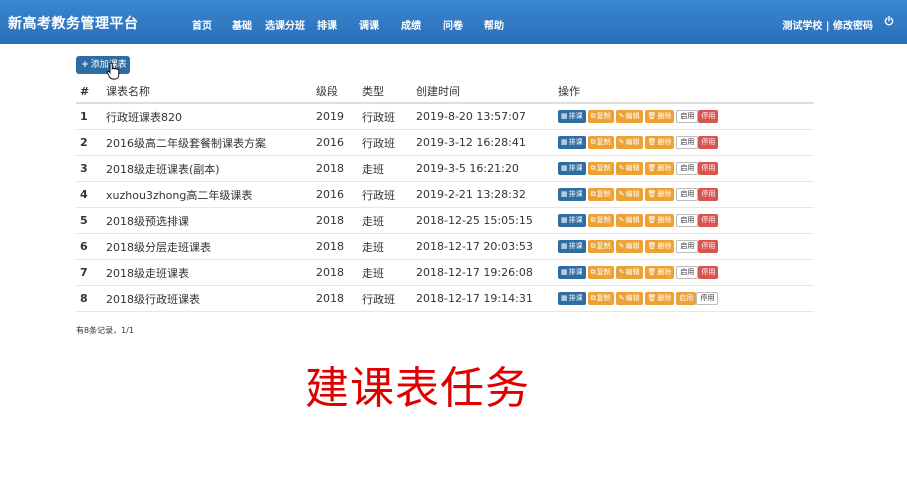 This screenshot has width=907, height=500. I want to click on row-created-time: 2018-12-17 19:14:31, so click(487, 298).